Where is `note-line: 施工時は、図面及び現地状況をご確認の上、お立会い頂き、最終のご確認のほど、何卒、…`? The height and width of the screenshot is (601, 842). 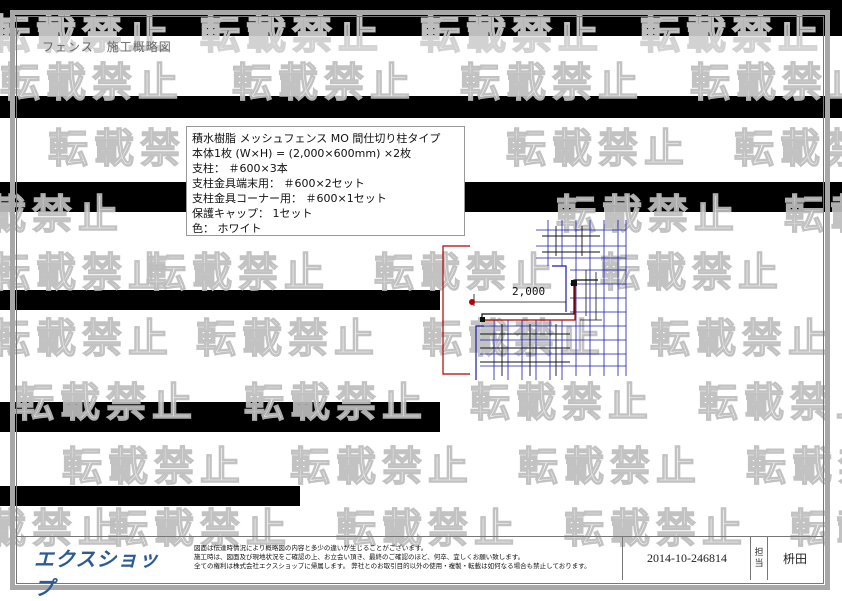
note-line: 施工時は、図面及び現地状況をご確認の上、お立会い頂き、最終のご確認のほど、何卒、… is located at coordinates (359, 557).